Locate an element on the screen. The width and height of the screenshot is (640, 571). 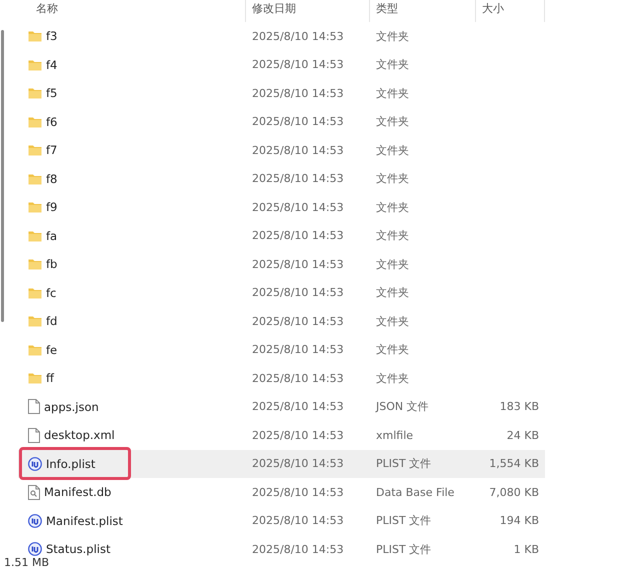
file-type: JSON 文件 is located at coordinates (402, 406).